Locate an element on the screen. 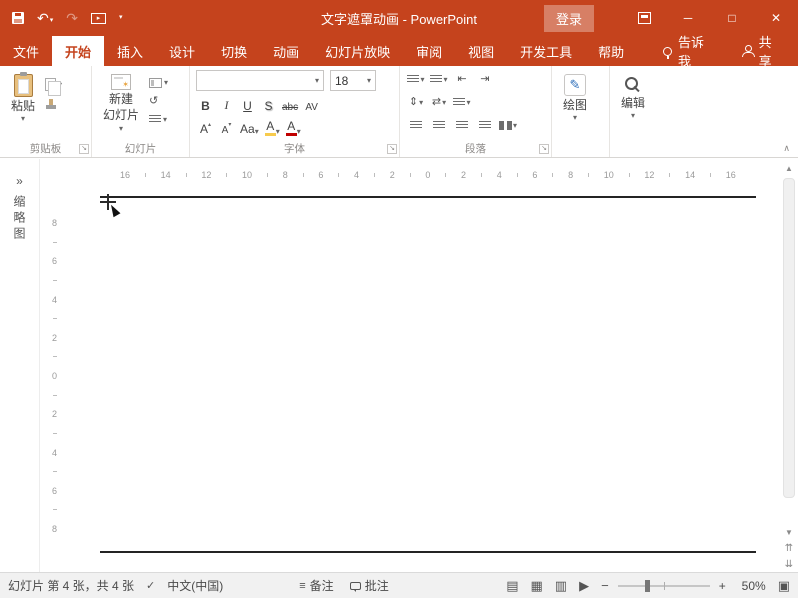  text-highlight-button: A ▾ is located at coordinates (272, 127).